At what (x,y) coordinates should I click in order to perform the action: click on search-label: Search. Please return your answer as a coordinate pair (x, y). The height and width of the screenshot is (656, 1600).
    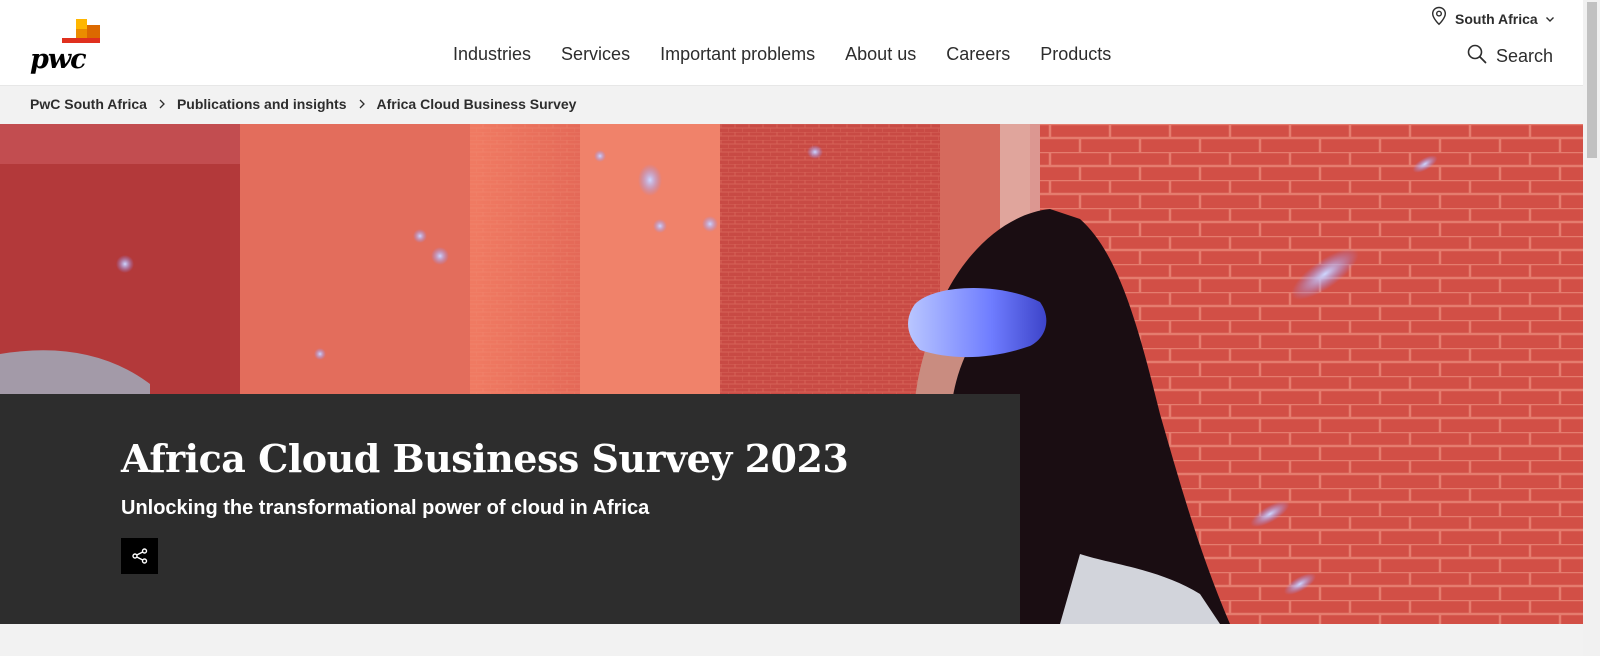
    Looking at the image, I should click on (1525, 56).